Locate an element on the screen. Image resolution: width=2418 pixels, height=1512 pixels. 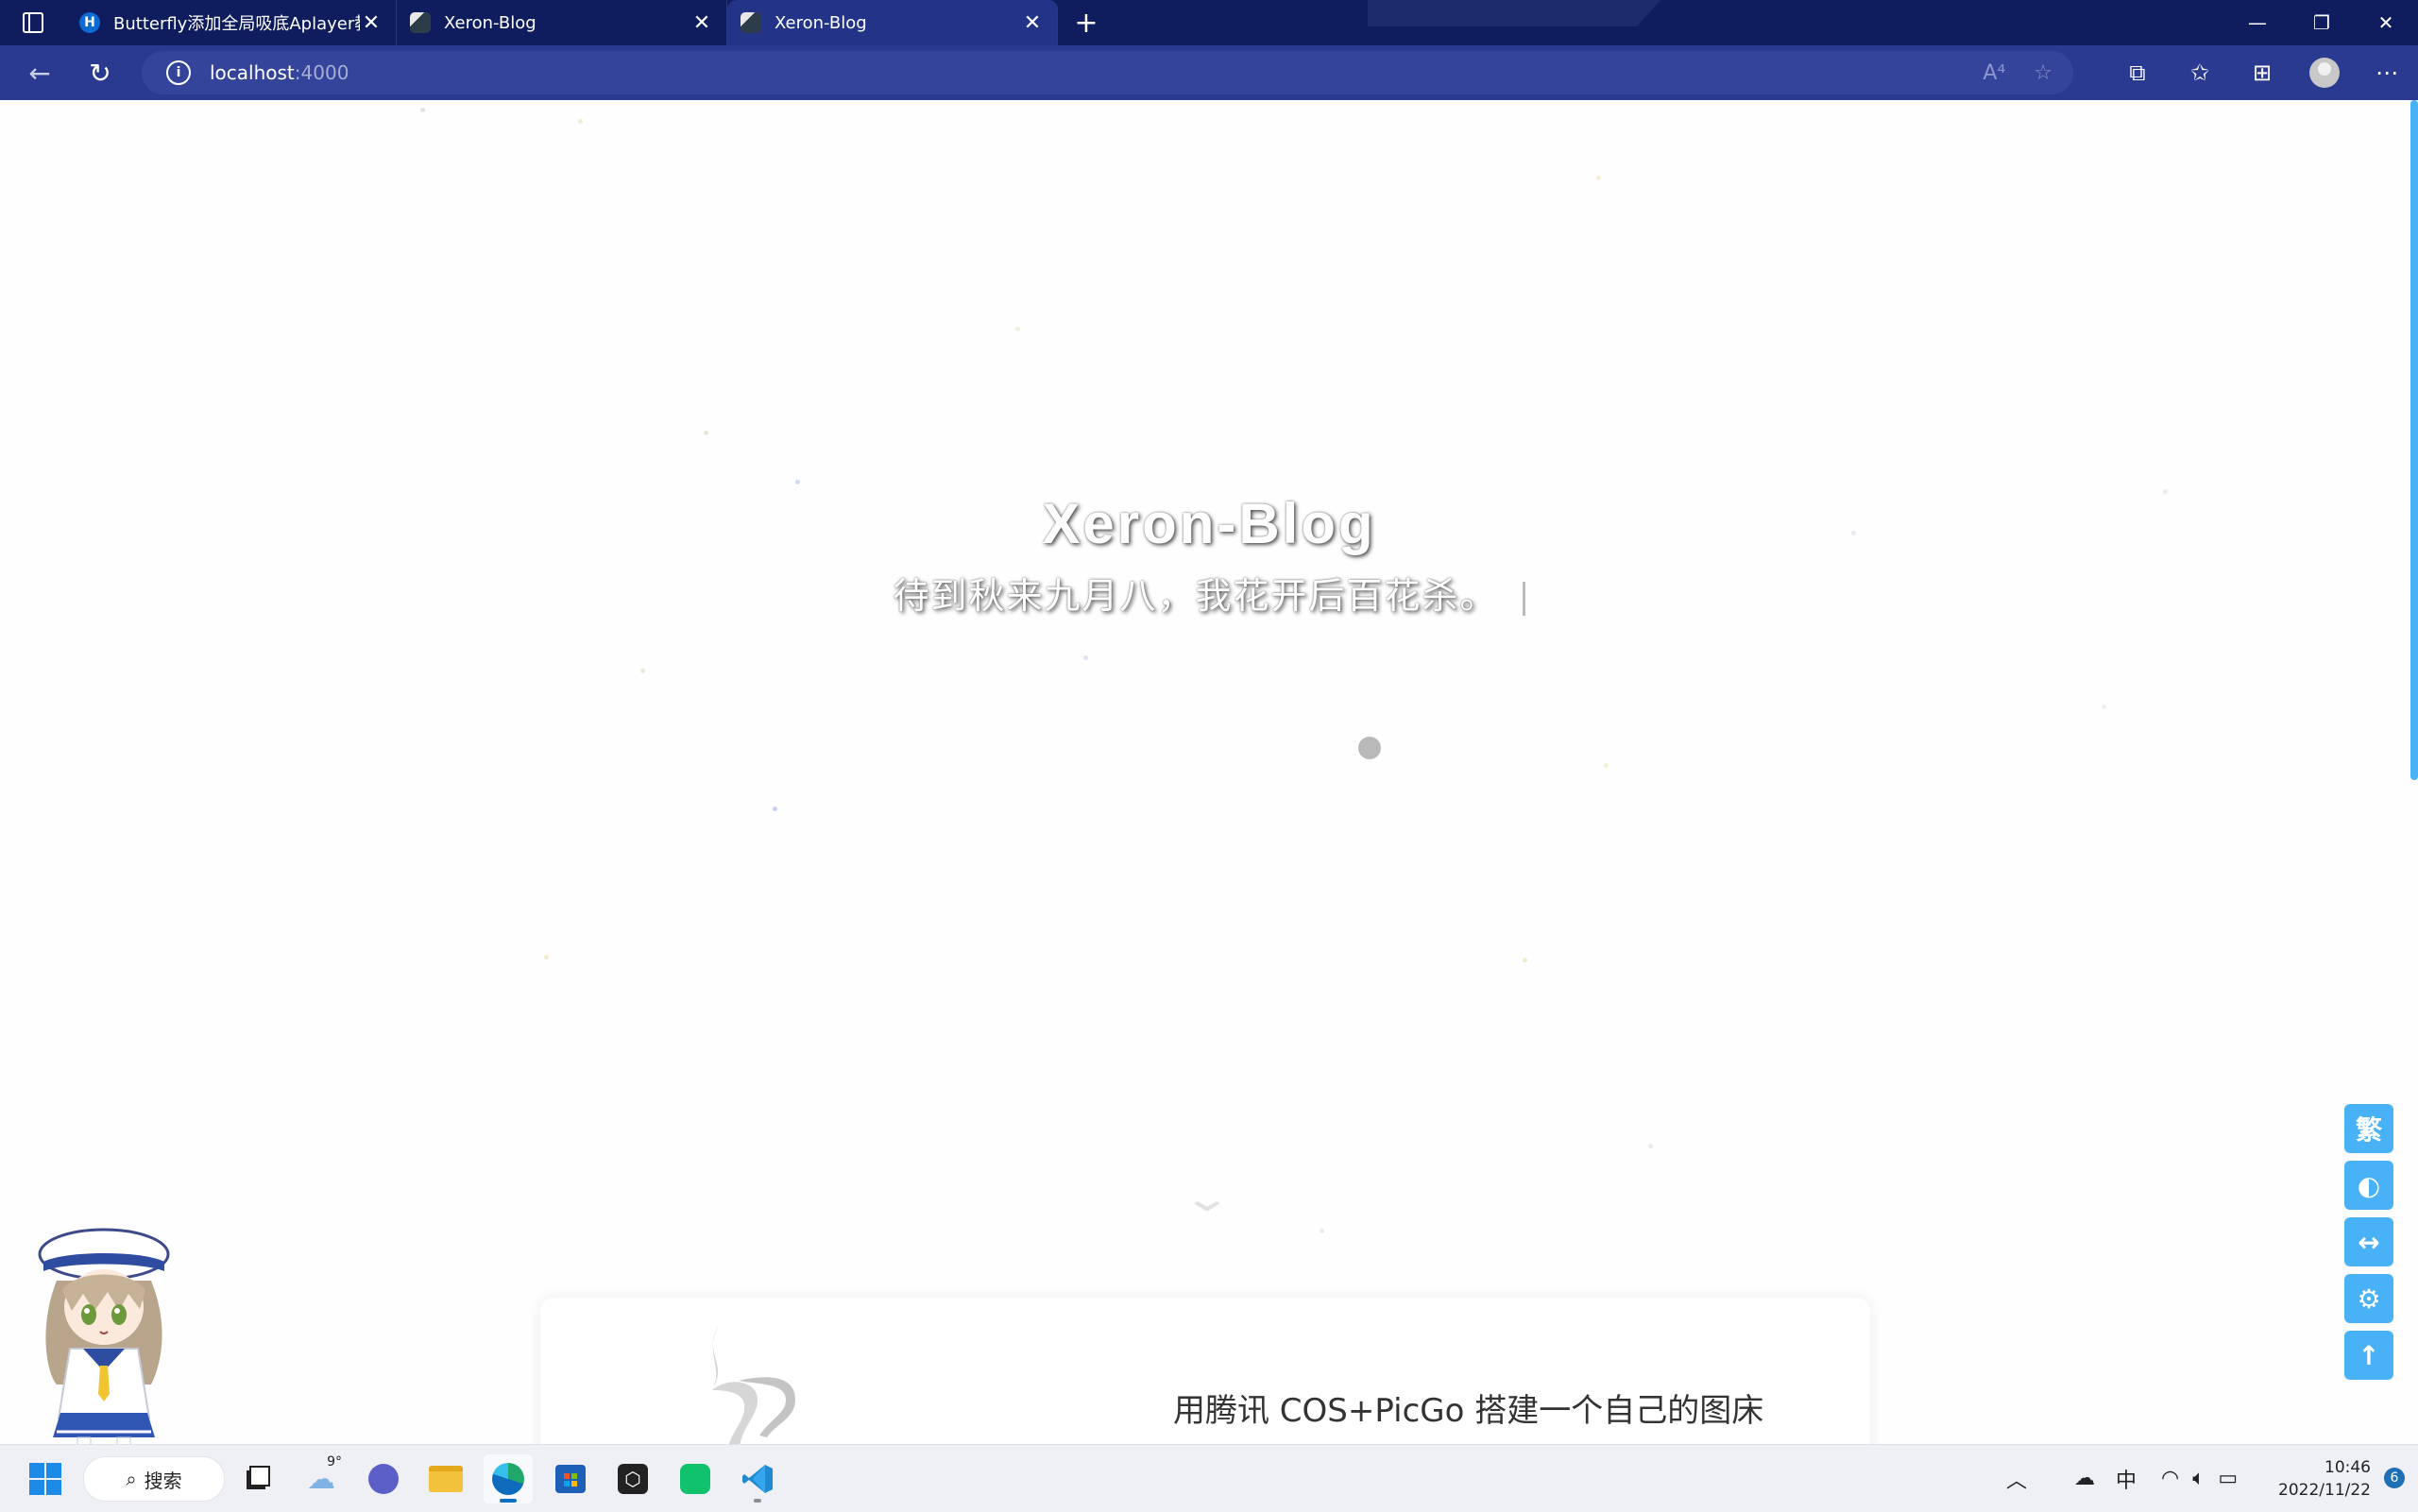
wechat-app-button is located at coordinates (696, 1479).